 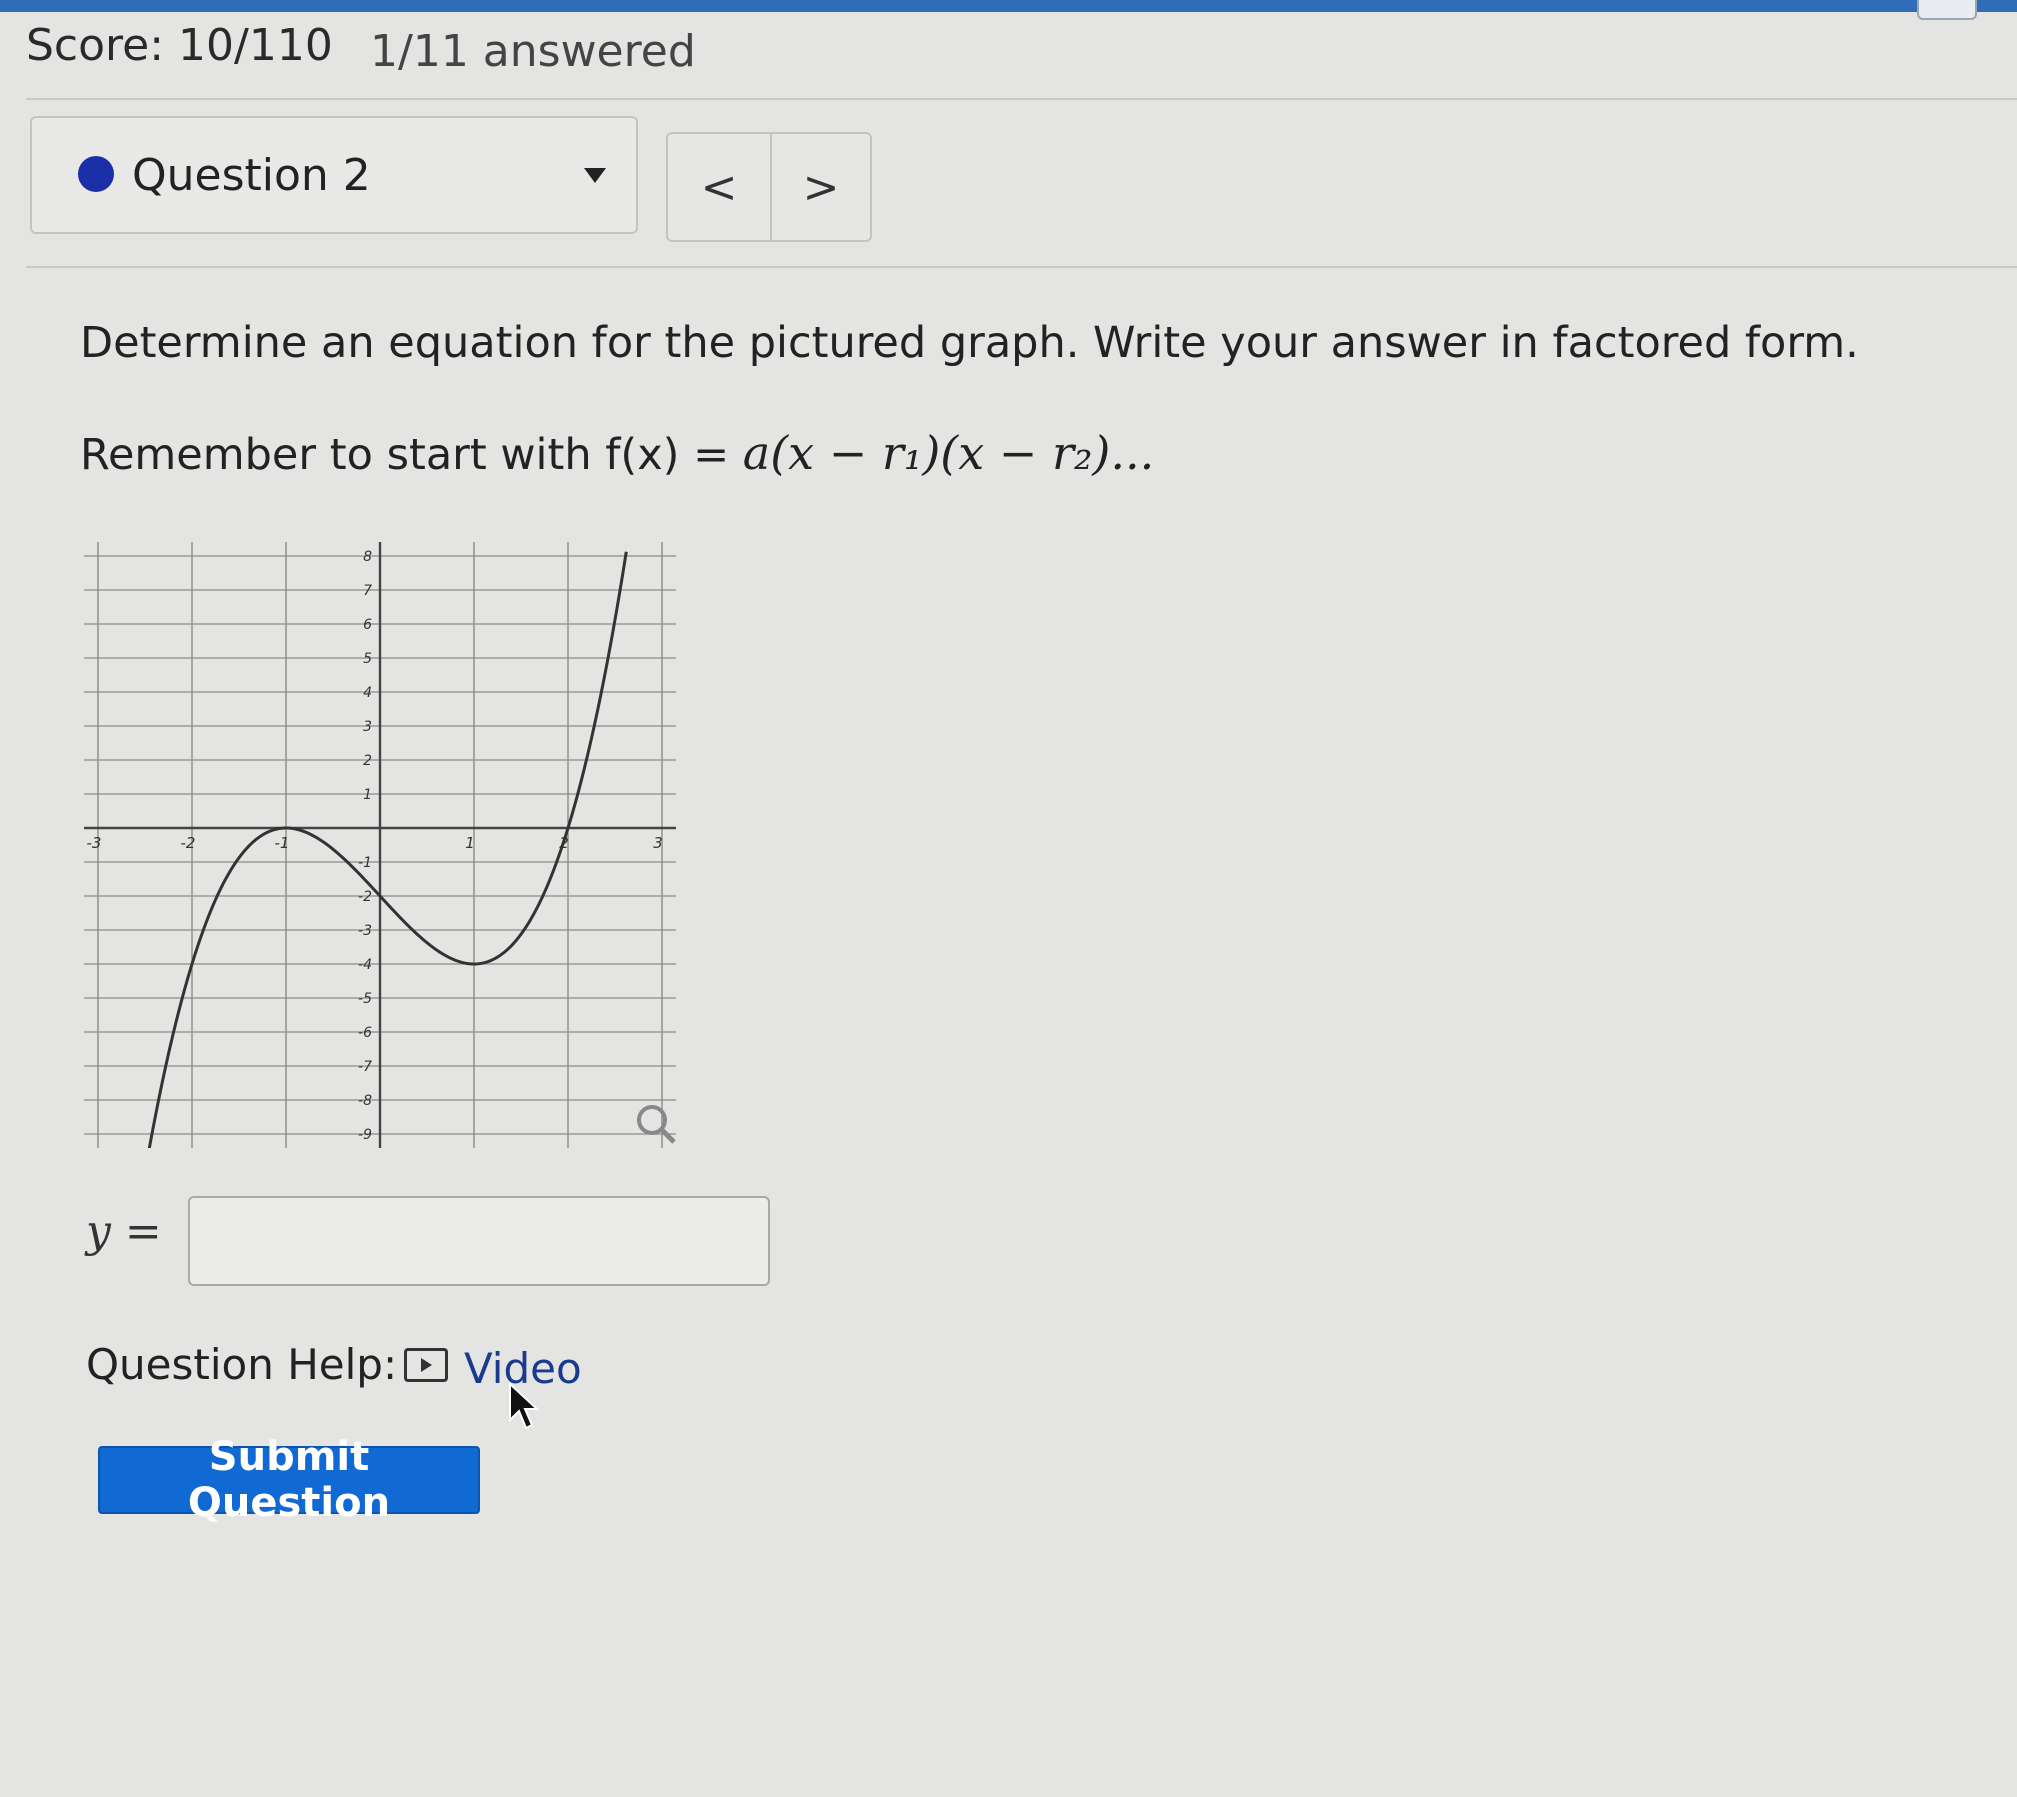 What do you see at coordinates (411, 455) in the screenshot?
I see `reminder-prefix: Remember to start with f(x) =` at bounding box center [411, 455].